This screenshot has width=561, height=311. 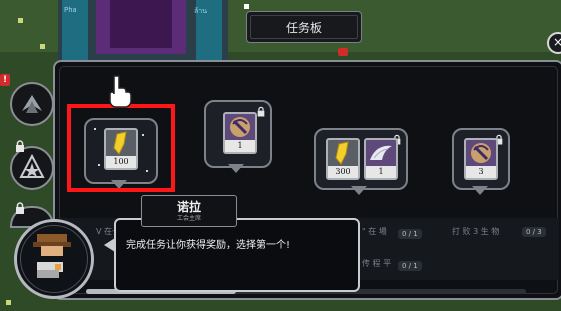 I want to click on building-sign-left: Pha, so click(x=70, y=10).